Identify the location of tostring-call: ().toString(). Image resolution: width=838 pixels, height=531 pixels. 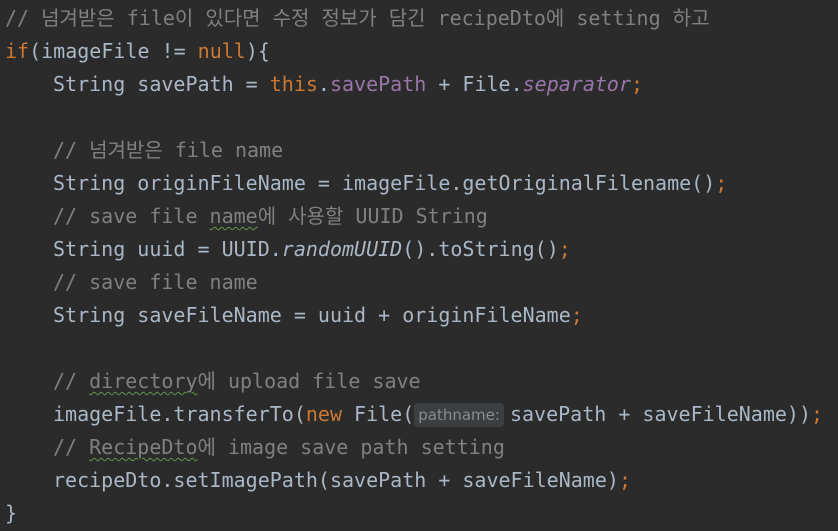
(480, 249).